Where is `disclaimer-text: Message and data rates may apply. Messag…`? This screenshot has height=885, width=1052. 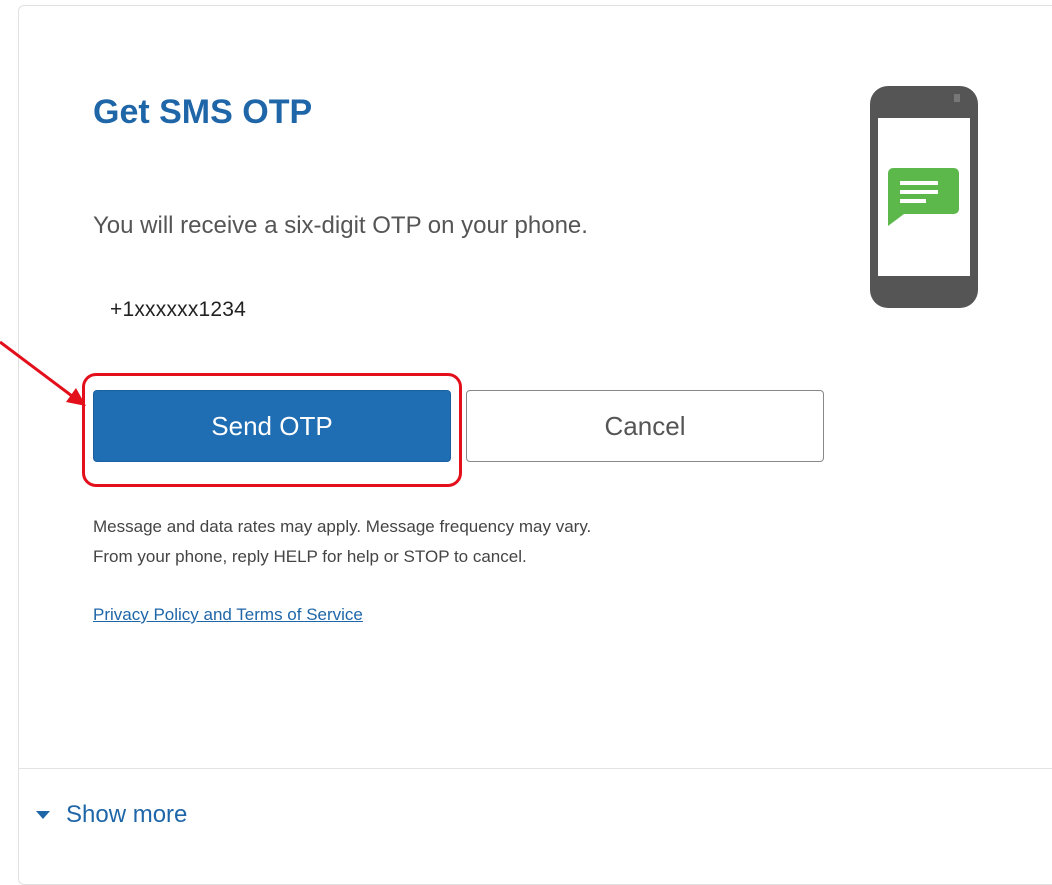 disclaimer-text: Message and data rates may apply. Messag… is located at coordinates (342, 542).